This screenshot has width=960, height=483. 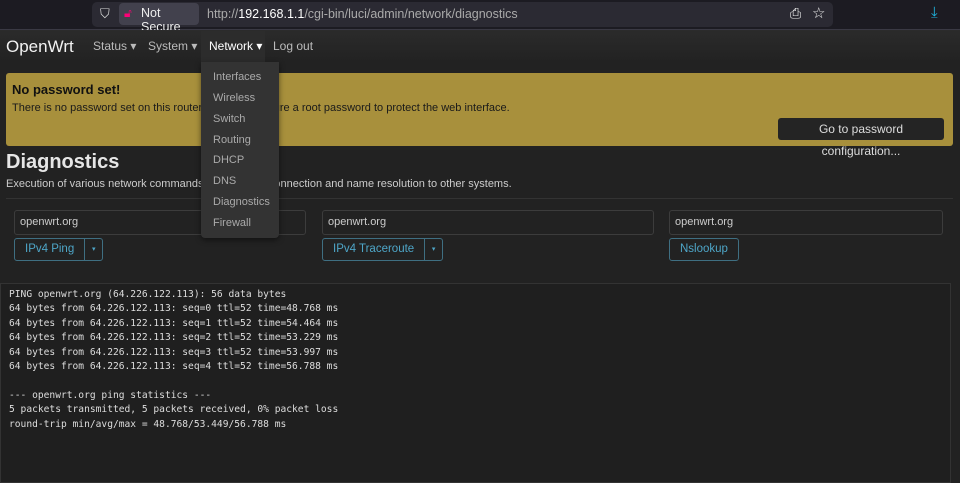 What do you see at coordinates (93, 249) in the screenshot?
I see `ping-dropdown-toggle: ▾` at bounding box center [93, 249].